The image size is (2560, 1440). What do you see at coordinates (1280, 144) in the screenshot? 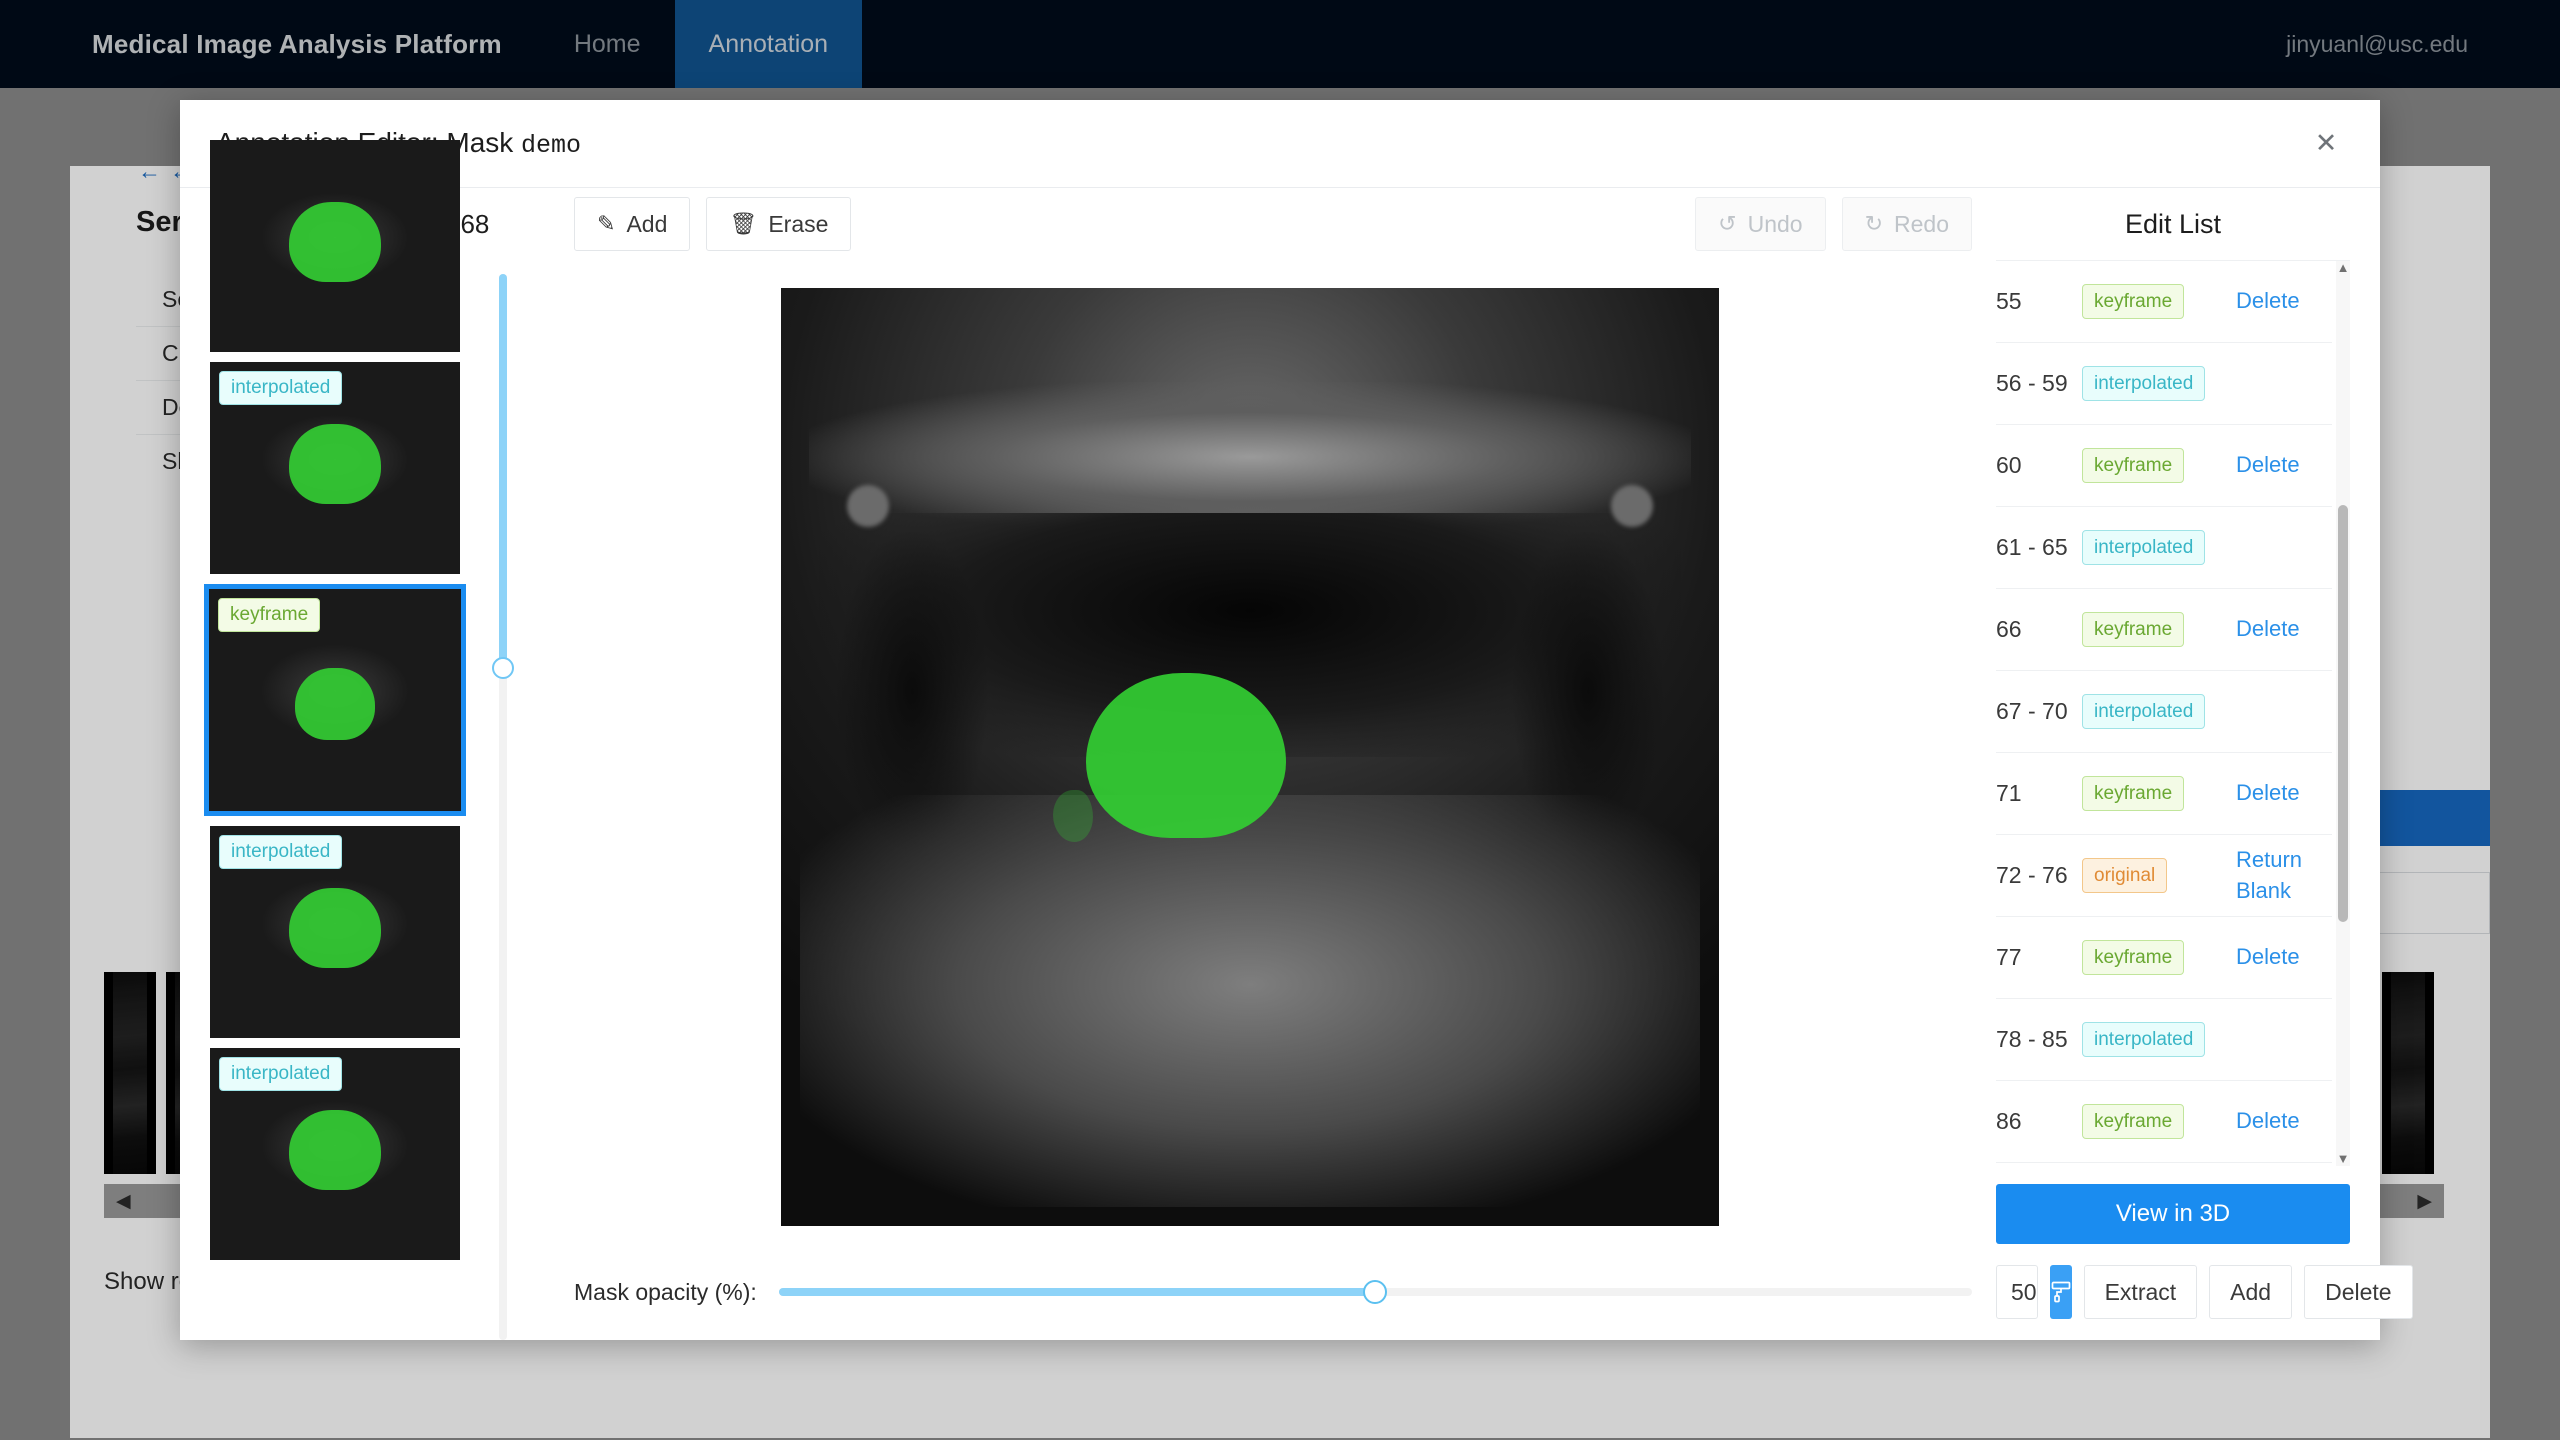
I see `modal-header: Annotation Editor: Mask demo ✕` at bounding box center [1280, 144].